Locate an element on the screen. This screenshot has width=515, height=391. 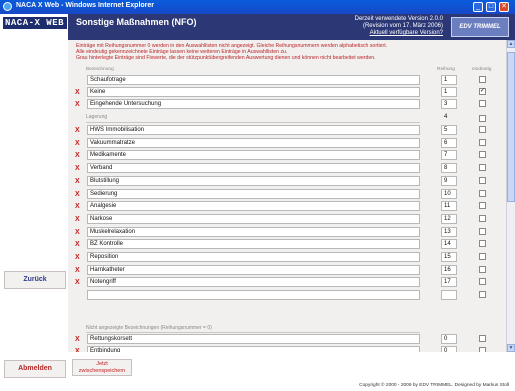
table-row: X Muskelrelaxation 13 is located at coordinates (287, 232).